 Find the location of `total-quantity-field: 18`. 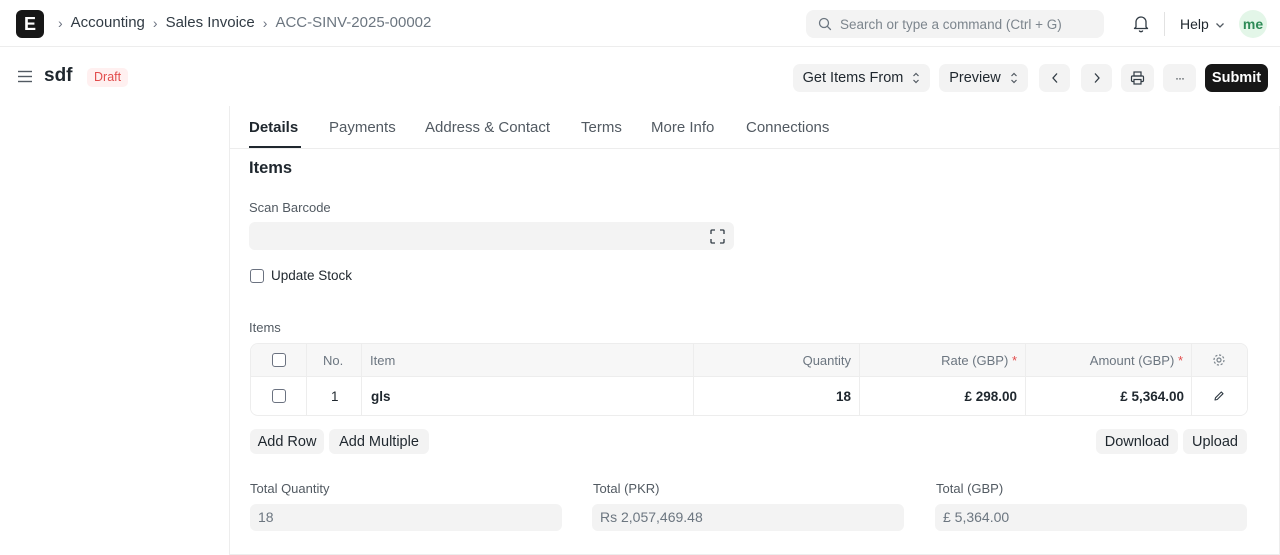

total-quantity-field: 18 is located at coordinates (406, 517).